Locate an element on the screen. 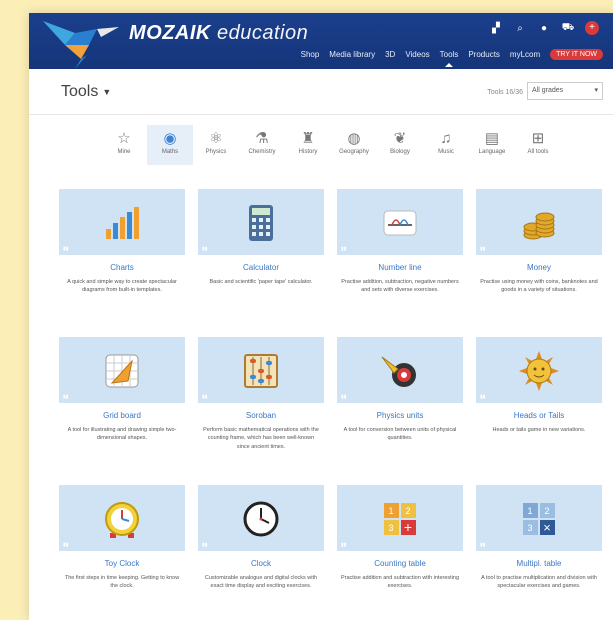 This screenshot has width=613, height=620. globe-icon: ◍ is located at coordinates (354, 138).